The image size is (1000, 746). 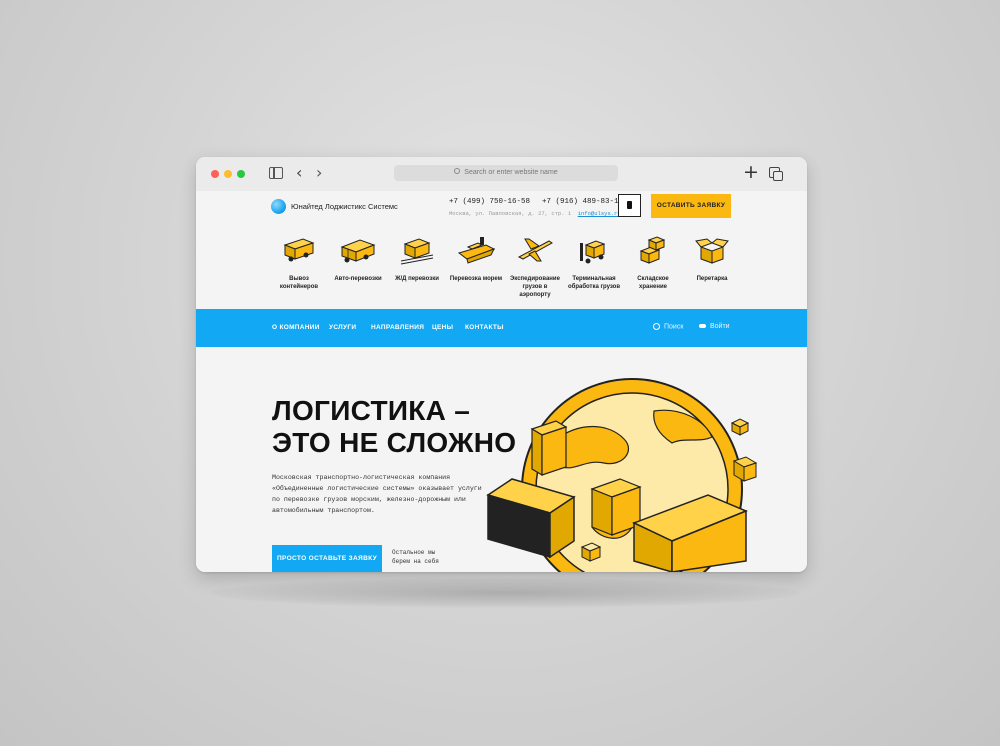 I want to click on nav-services: УСЛУГИ, so click(x=342, y=327).